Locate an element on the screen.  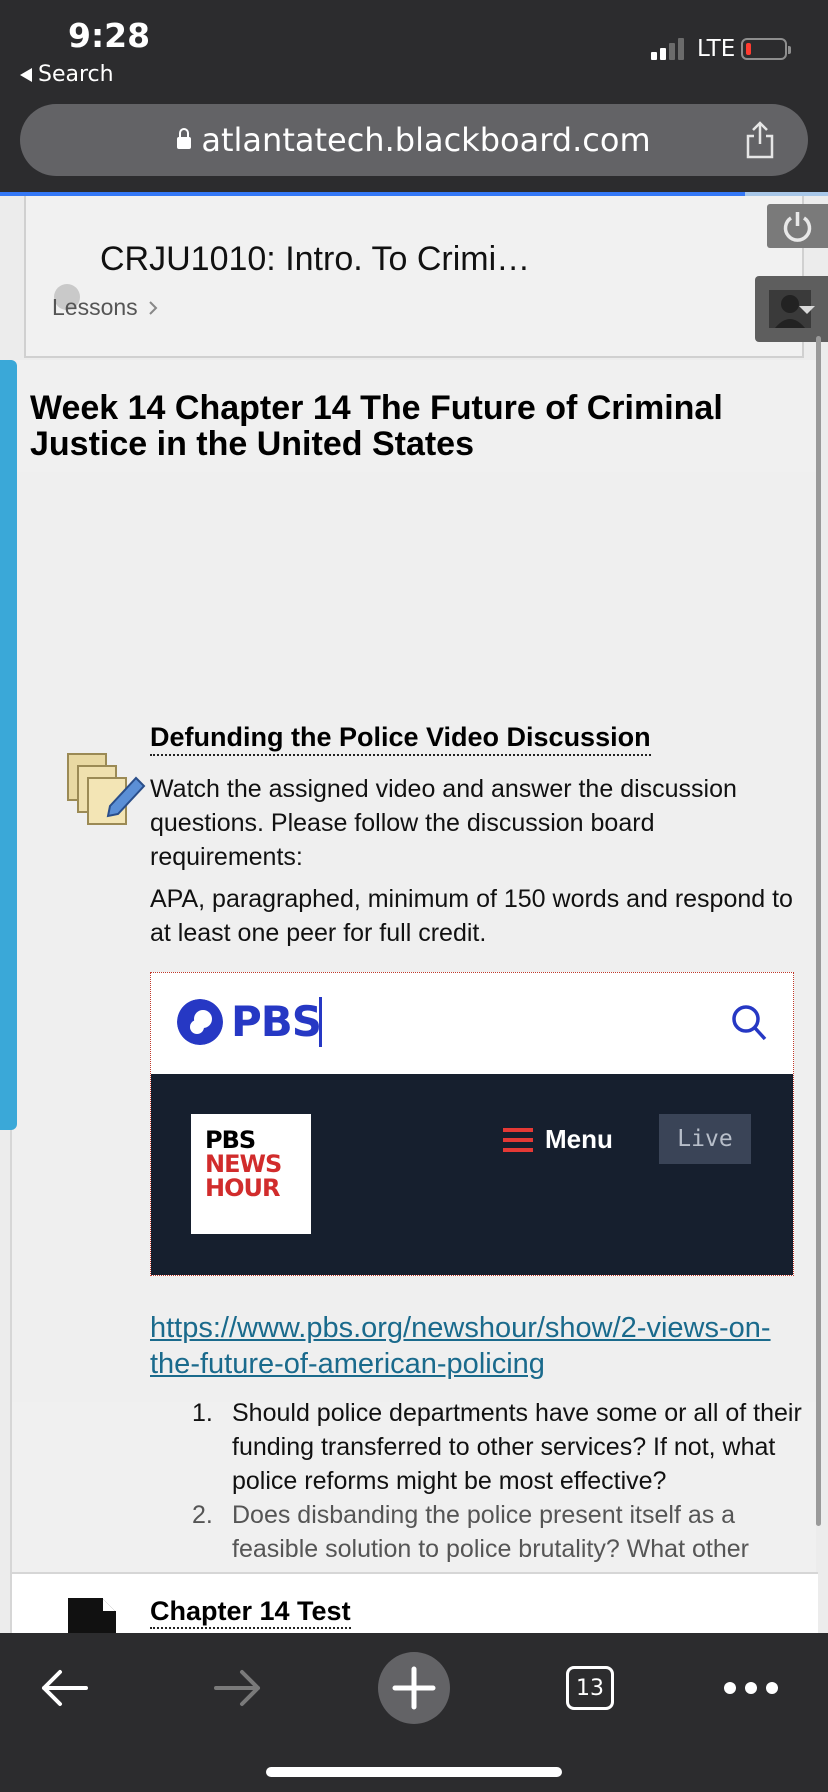
new-tab-button is located at coordinates (414, 1688).